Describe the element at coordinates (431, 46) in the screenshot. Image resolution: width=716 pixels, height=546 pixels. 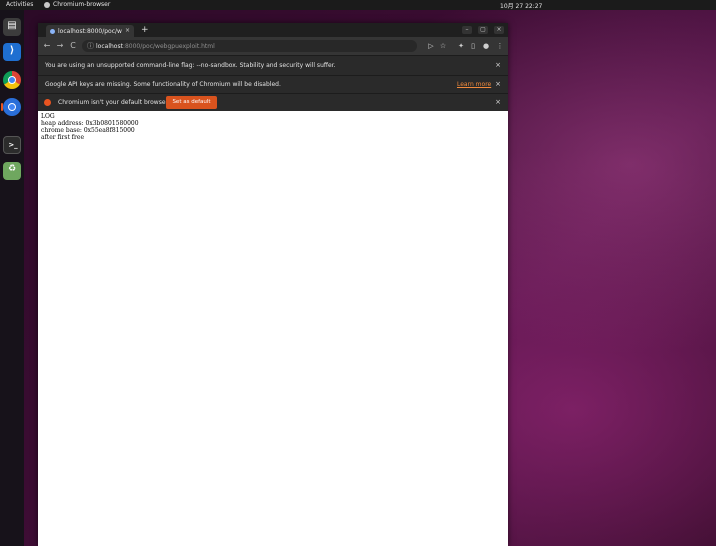
I see `send-icon: ▷` at that location.